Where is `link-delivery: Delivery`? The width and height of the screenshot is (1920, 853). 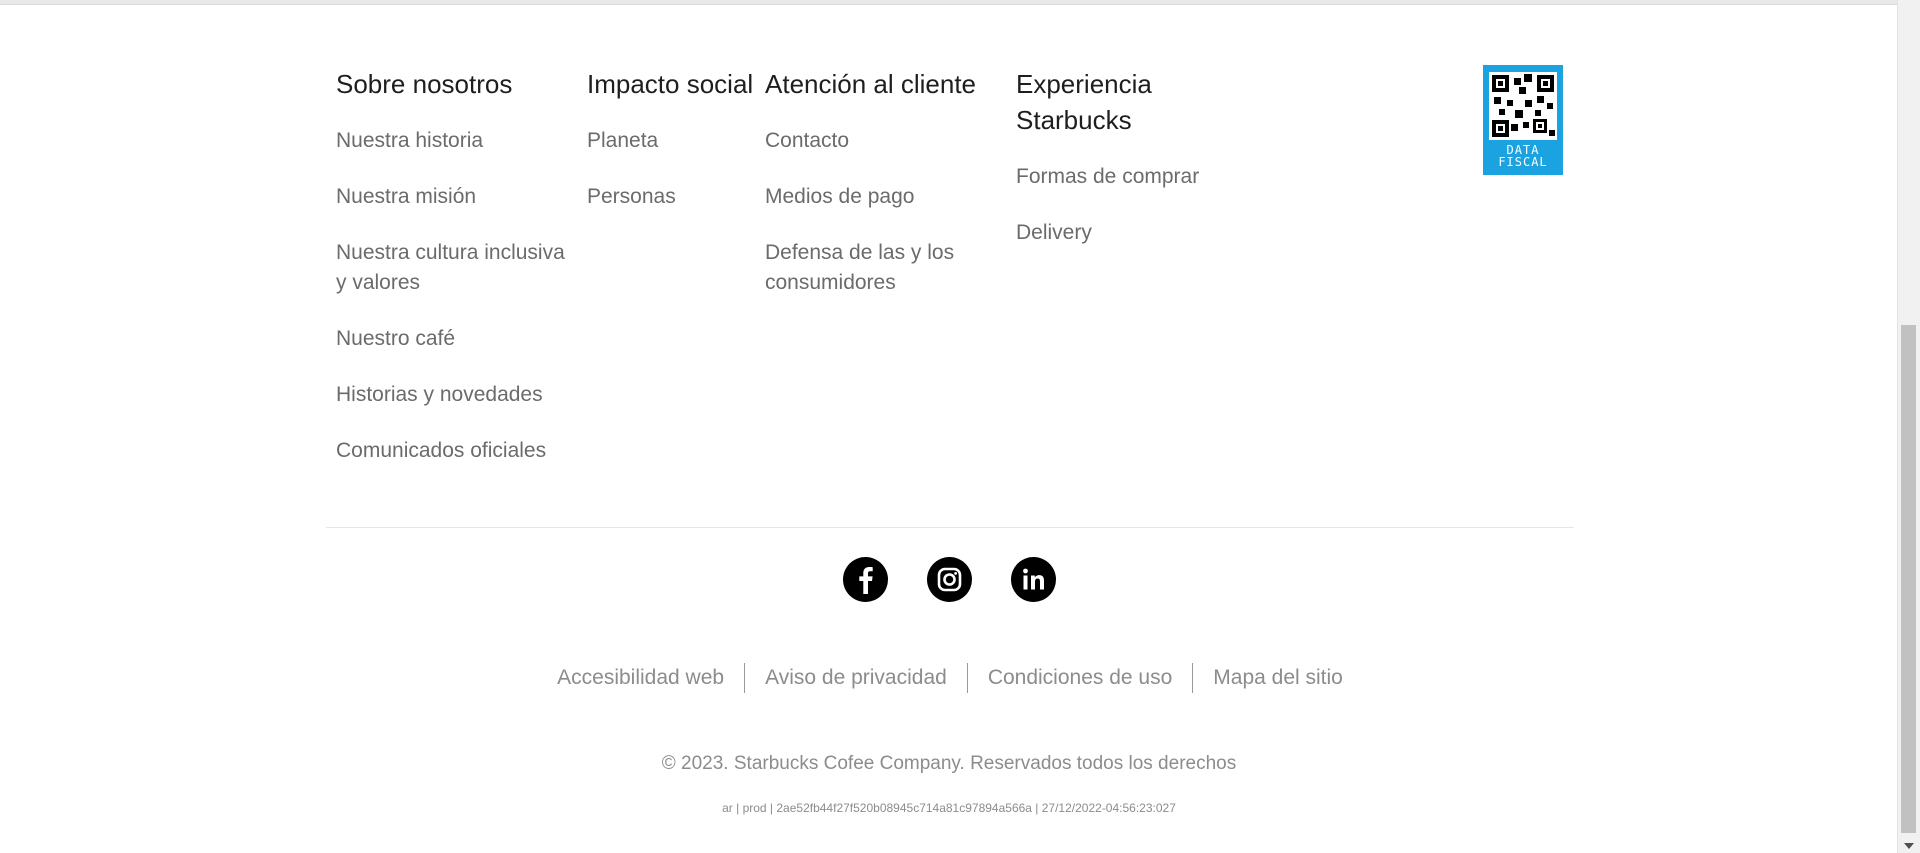 link-delivery: Delivery is located at coordinates (1126, 233).